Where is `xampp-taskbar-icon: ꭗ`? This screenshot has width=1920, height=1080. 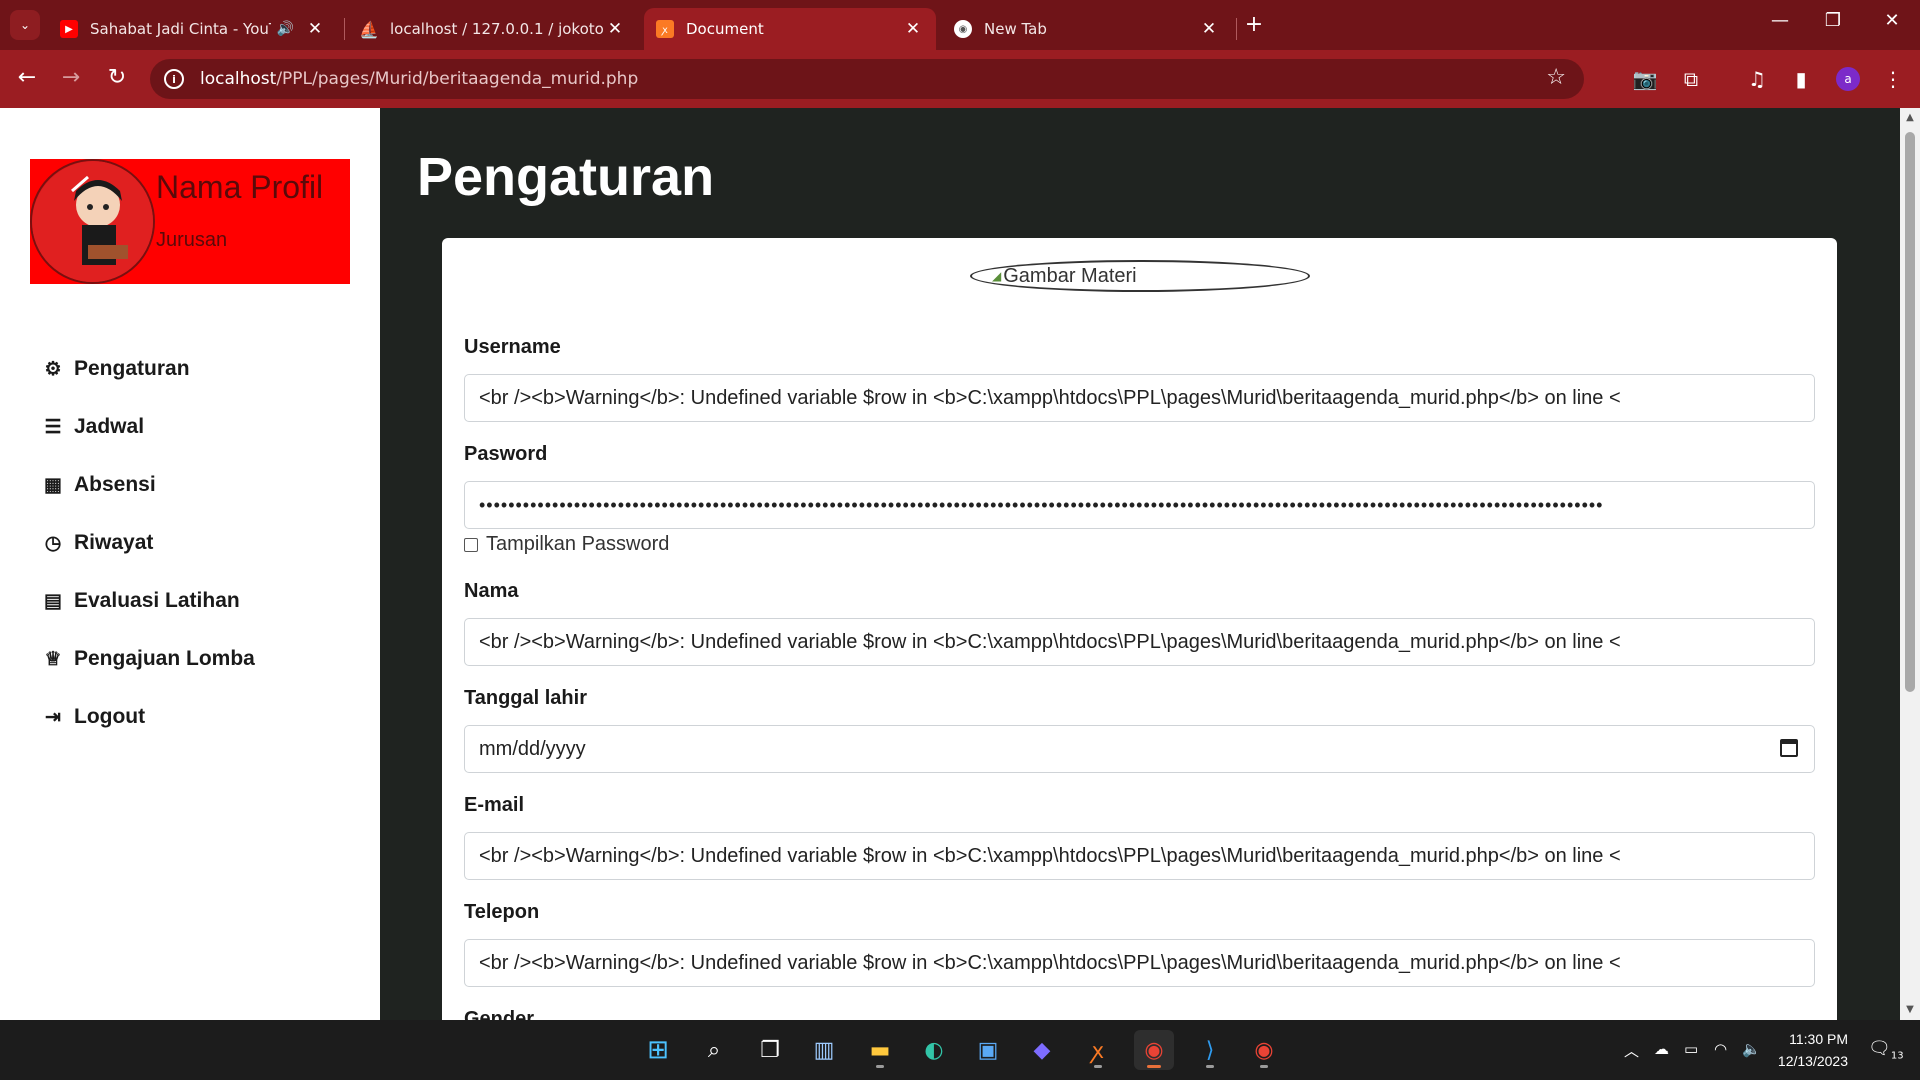
xampp-taskbar-icon: ꭗ is located at coordinates (1098, 1050).